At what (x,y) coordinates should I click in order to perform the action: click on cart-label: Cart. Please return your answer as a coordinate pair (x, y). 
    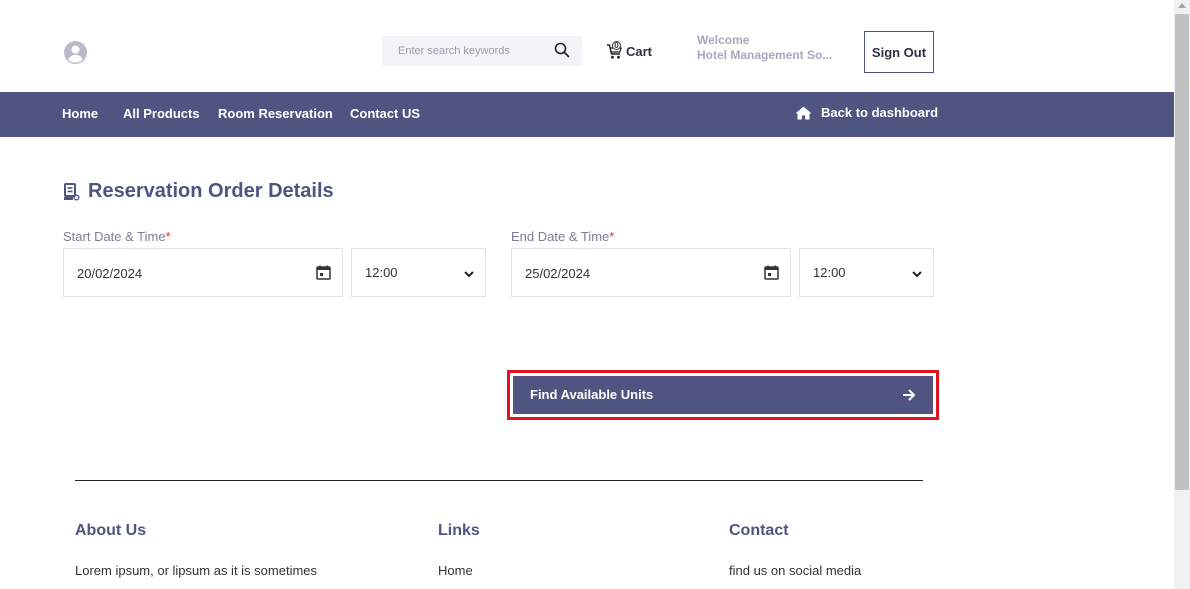
    Looking at the image, I should click on (639, 51).